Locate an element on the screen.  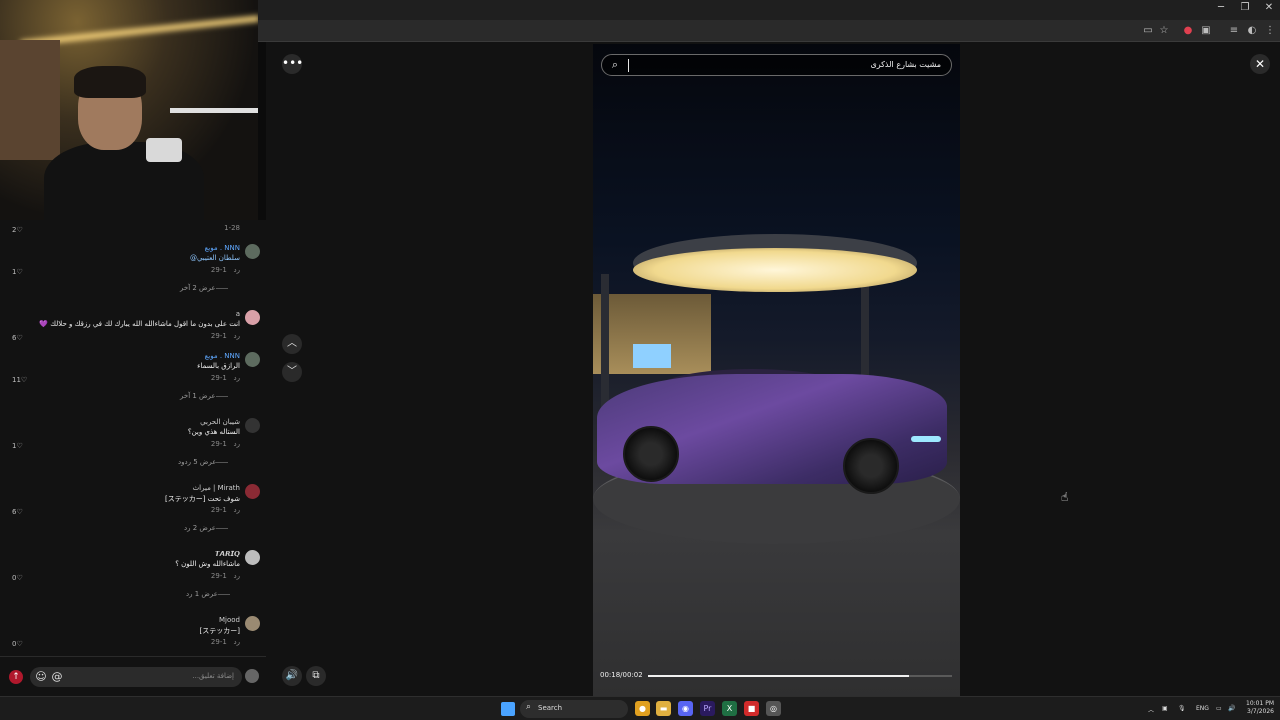
progress-bar is located at coordinates (800, 676).